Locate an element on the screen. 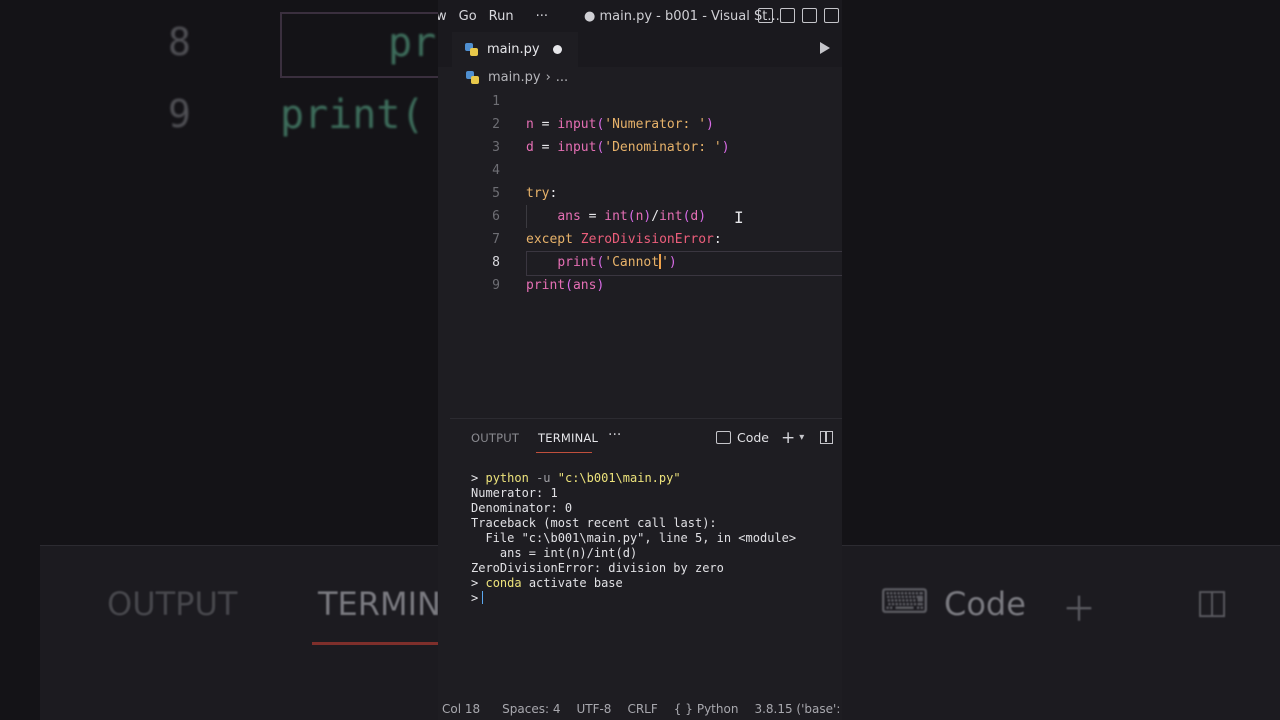 The width and height of the screenshot is (1280, 720). tab-output: OUTPUT is located at coordinates (495, 438).